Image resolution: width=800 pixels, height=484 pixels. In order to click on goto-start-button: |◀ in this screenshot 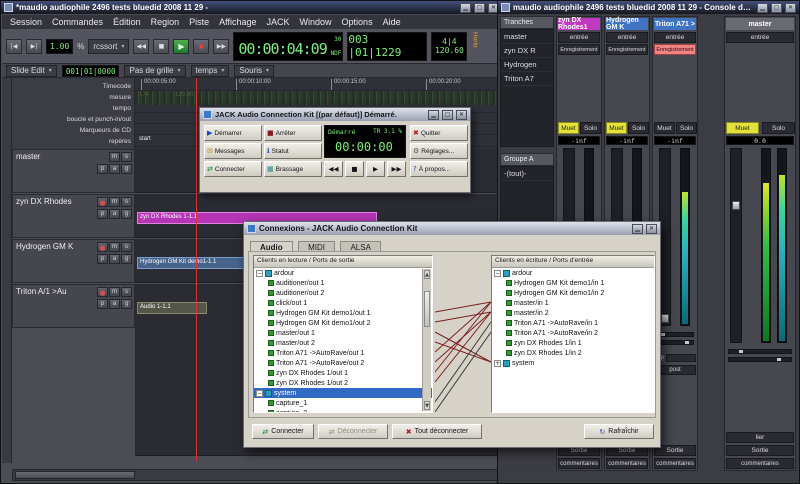, I will do `click(14, 46)`.